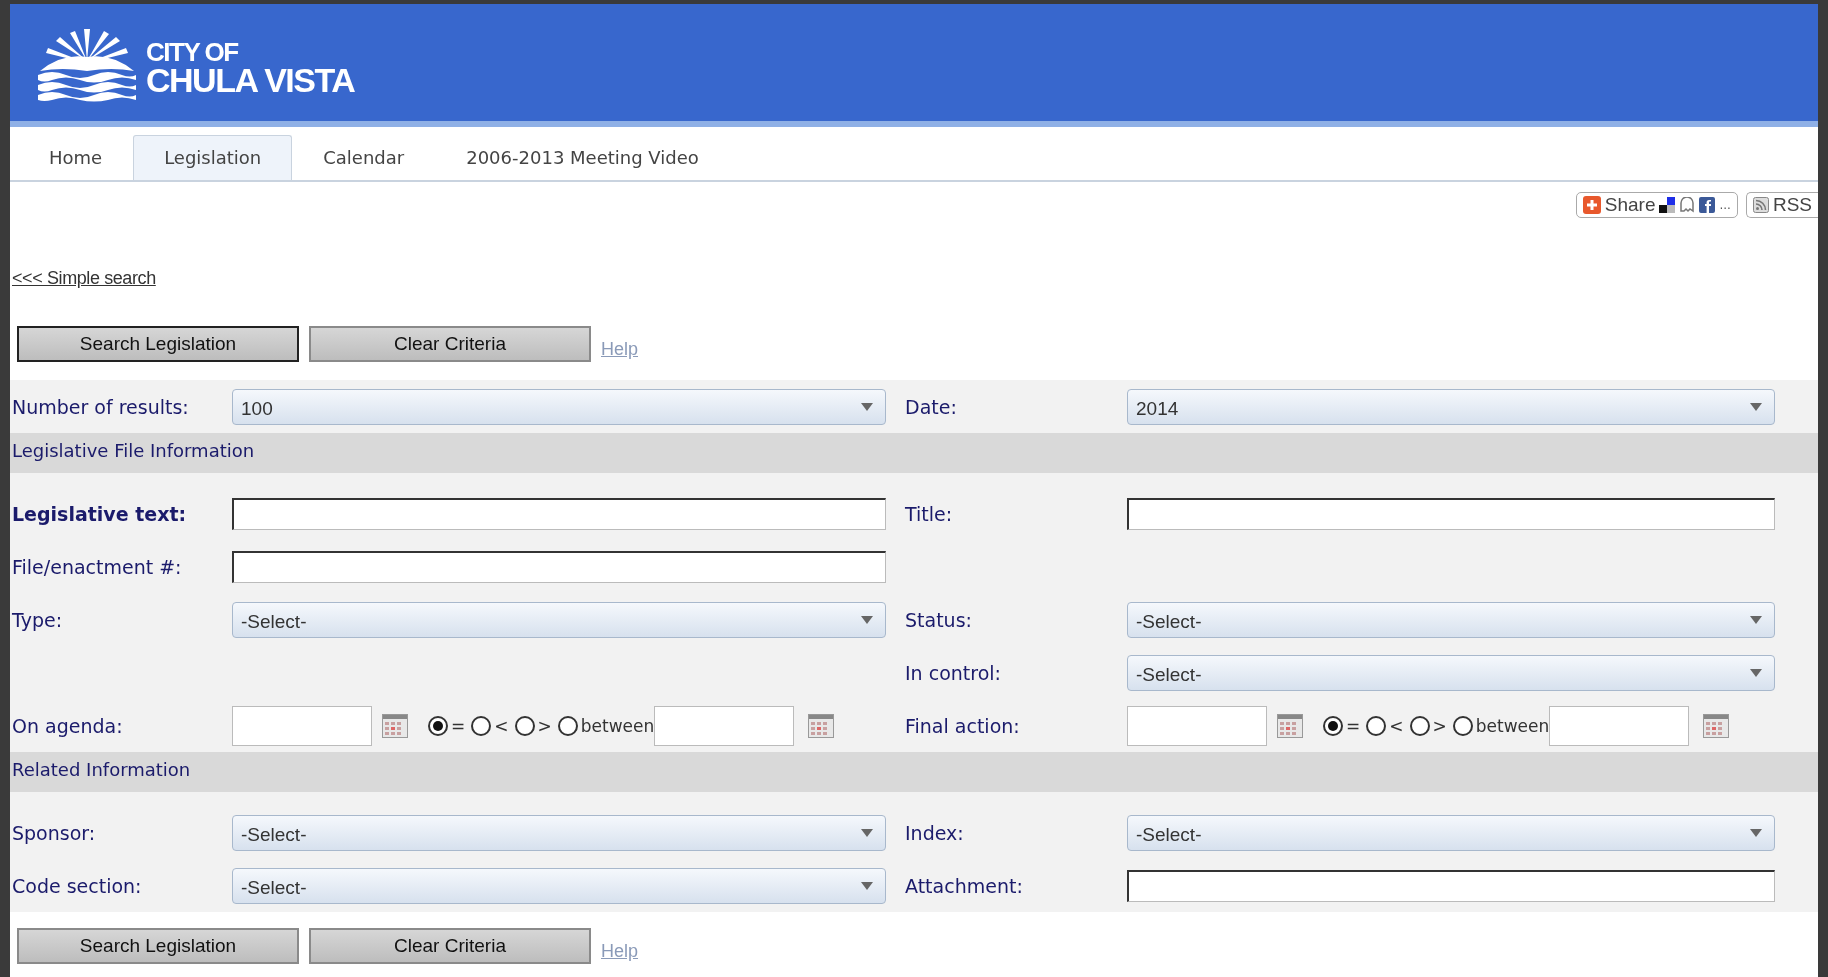 This screenshot has width=1828, height=977. What do you see at coordinates (1792, 205) in the screenshot?
I see `rss-label: RSS` at bounding box center [1792, 205].